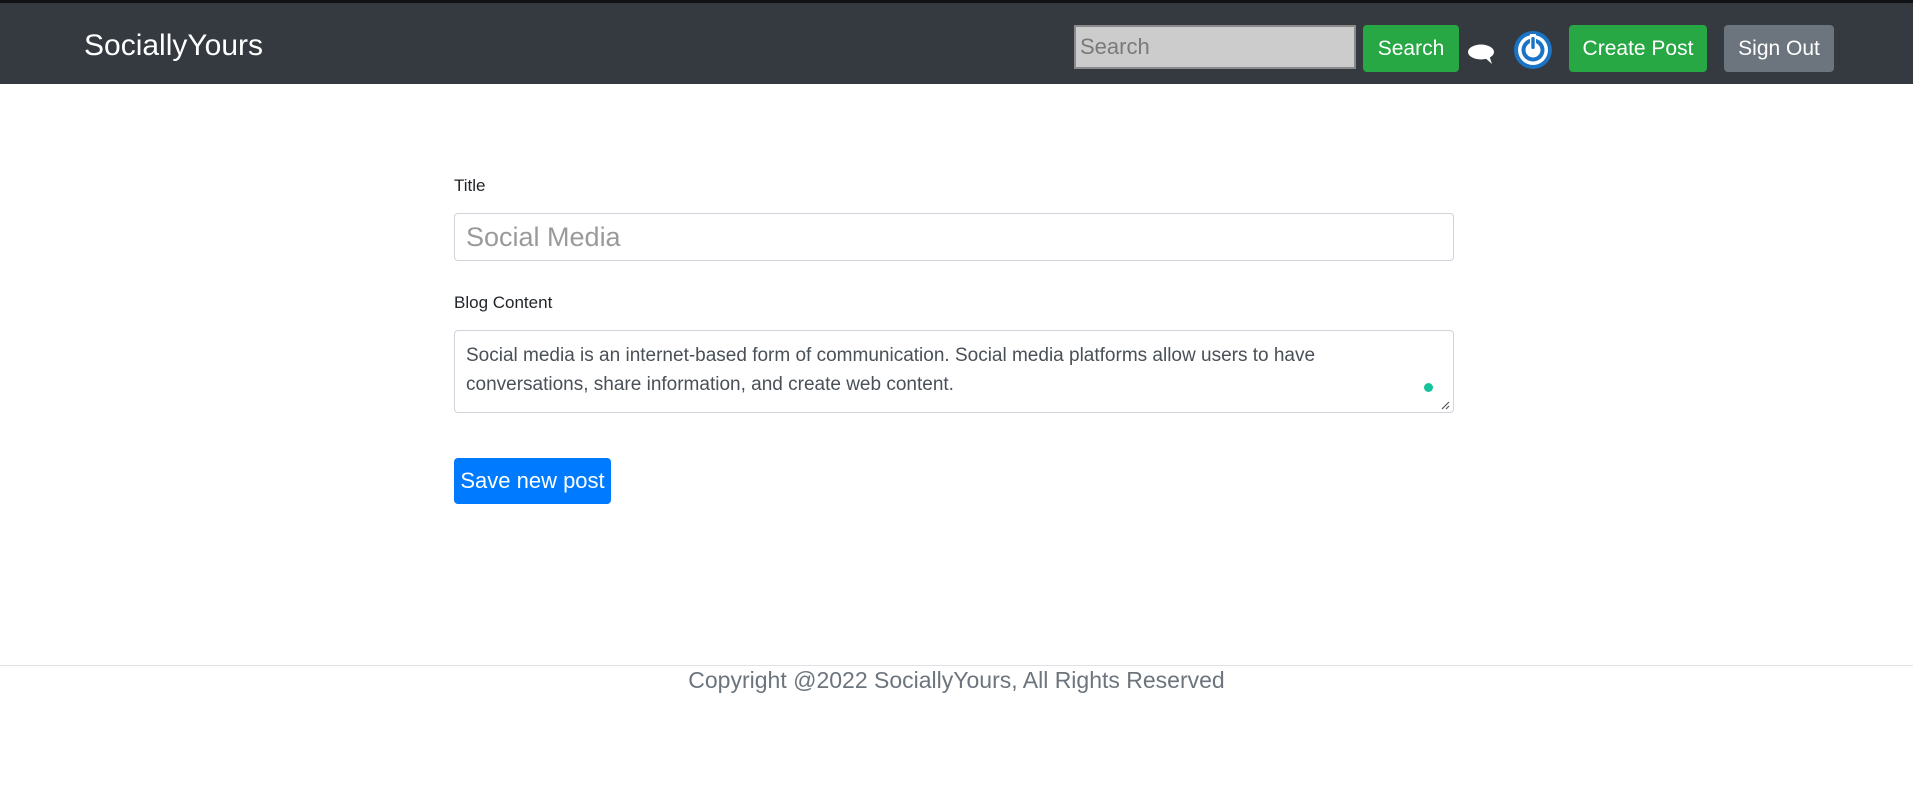 The height and width of the screenshot is (802, 1913). I want to click on sign-out-button: Sign Out, so click(1779, 48).